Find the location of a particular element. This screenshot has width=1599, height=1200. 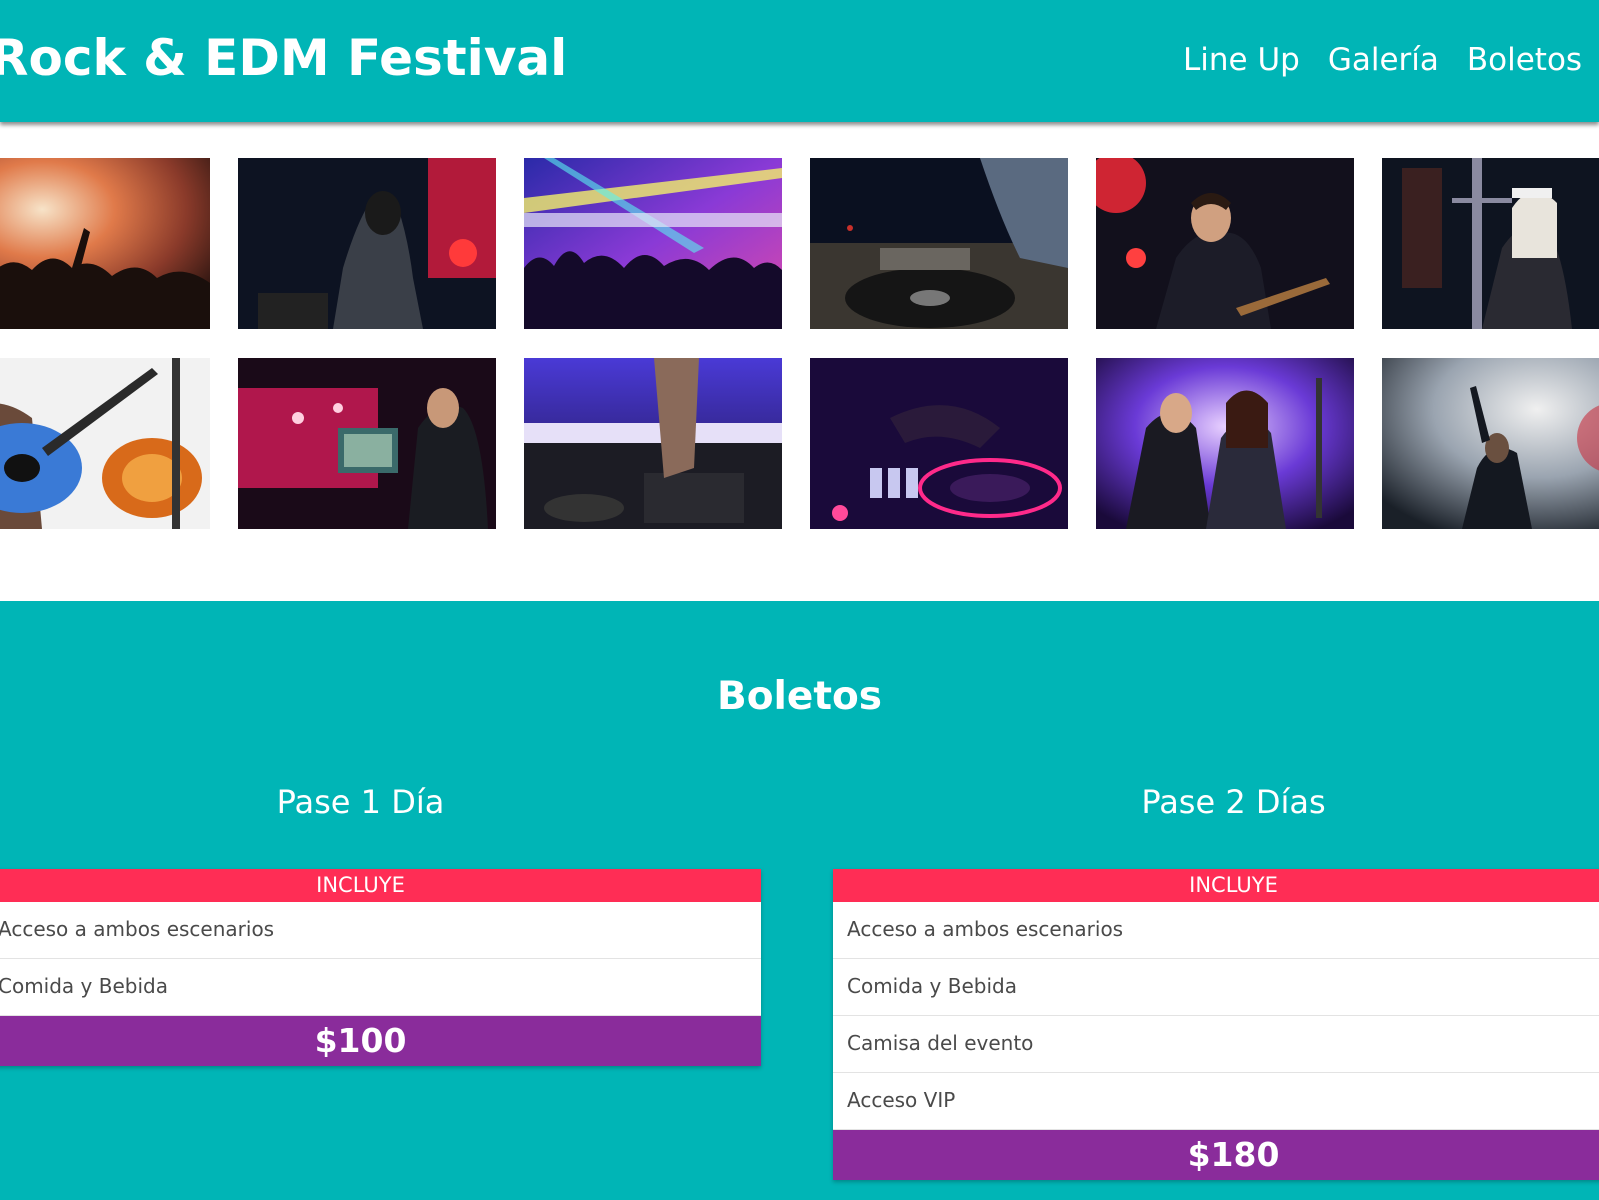

dj-turntable-photo is located at coordinates (939, 243).